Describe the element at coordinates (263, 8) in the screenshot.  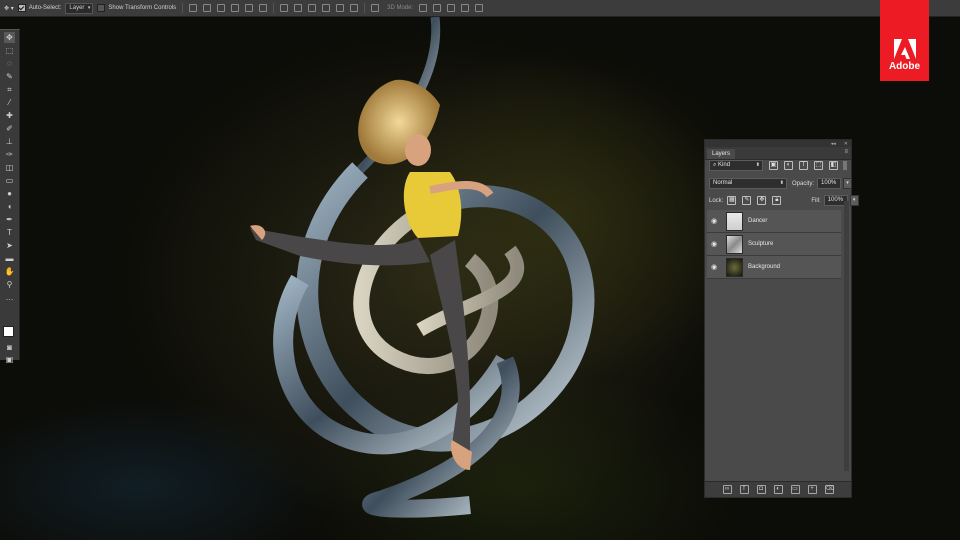
I see `align-right-icon` at that location.